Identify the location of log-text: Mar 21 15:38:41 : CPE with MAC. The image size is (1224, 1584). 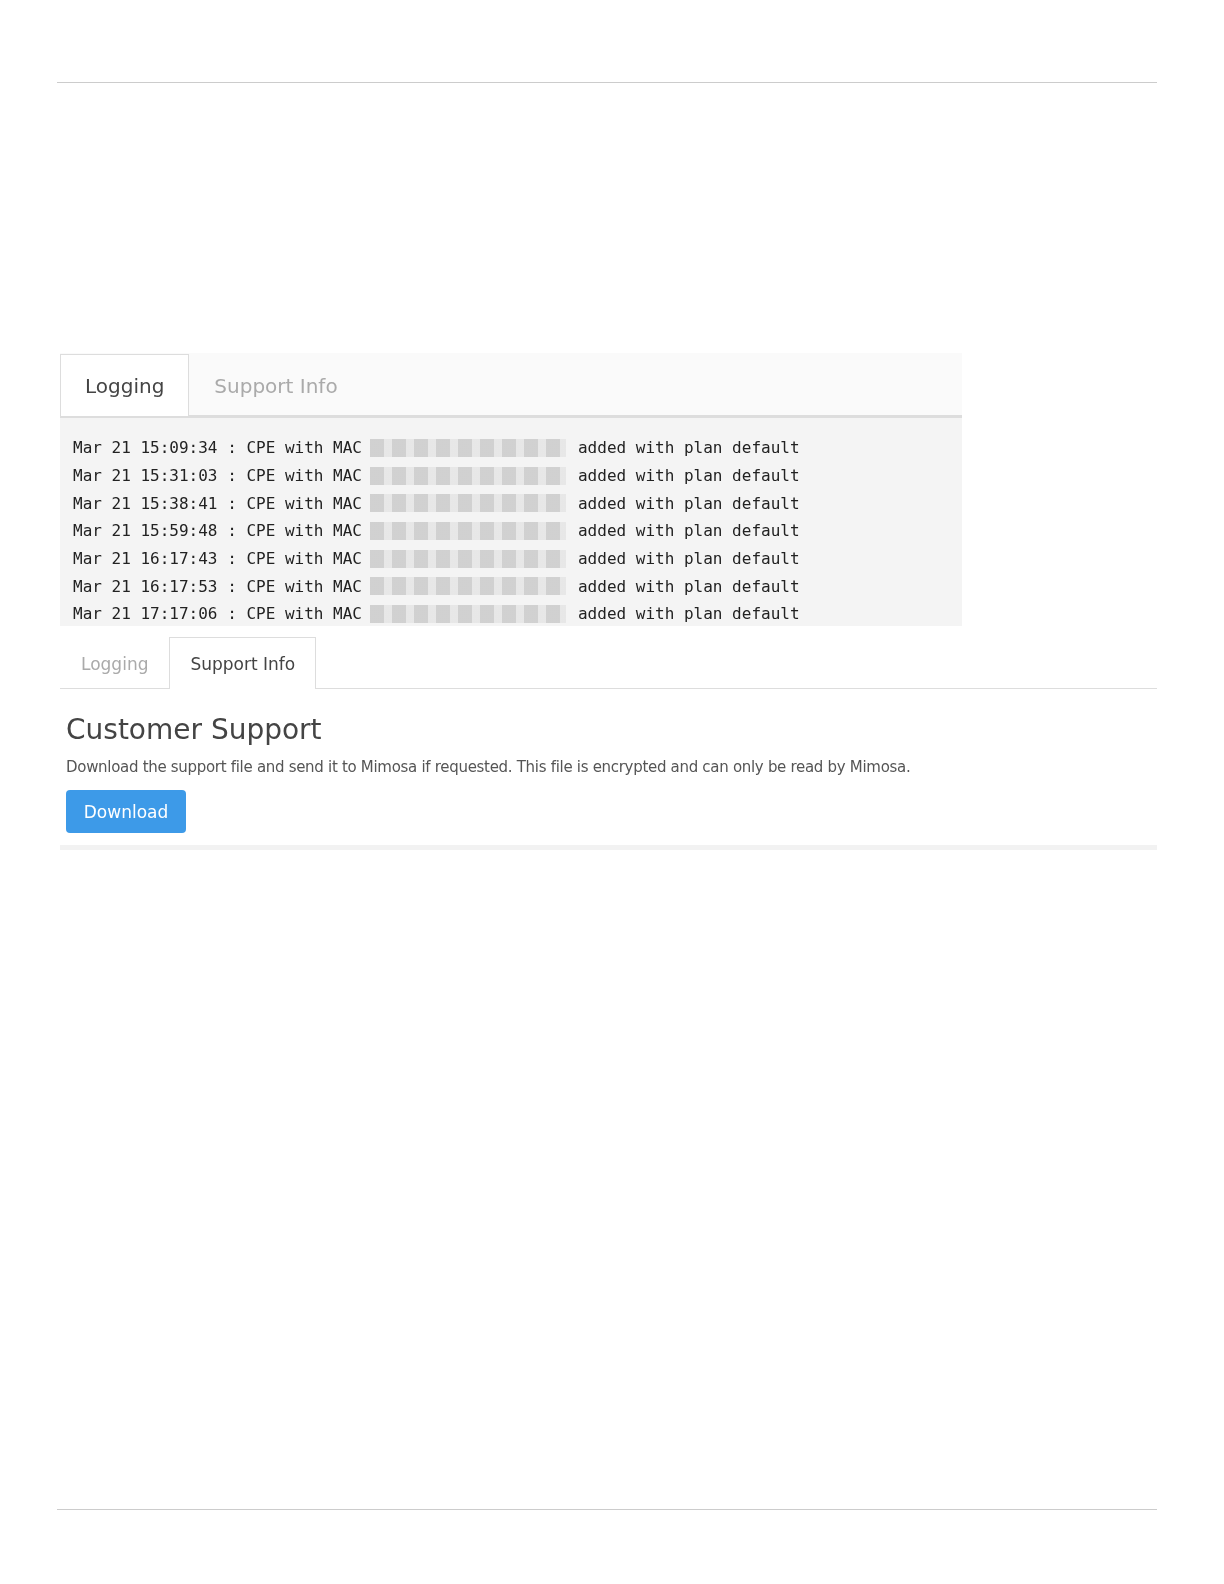
(217, 503).